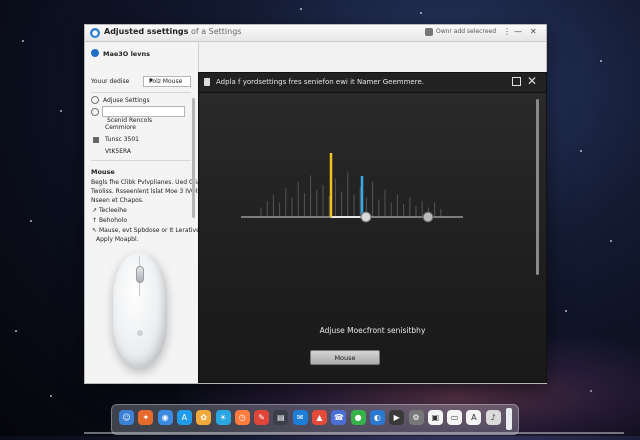 This screenshot has width=640, height=440. Describe the element at coordinates (118, 151) in the screenshot. I see `sub-item-3: VtK5ERA` at that location.